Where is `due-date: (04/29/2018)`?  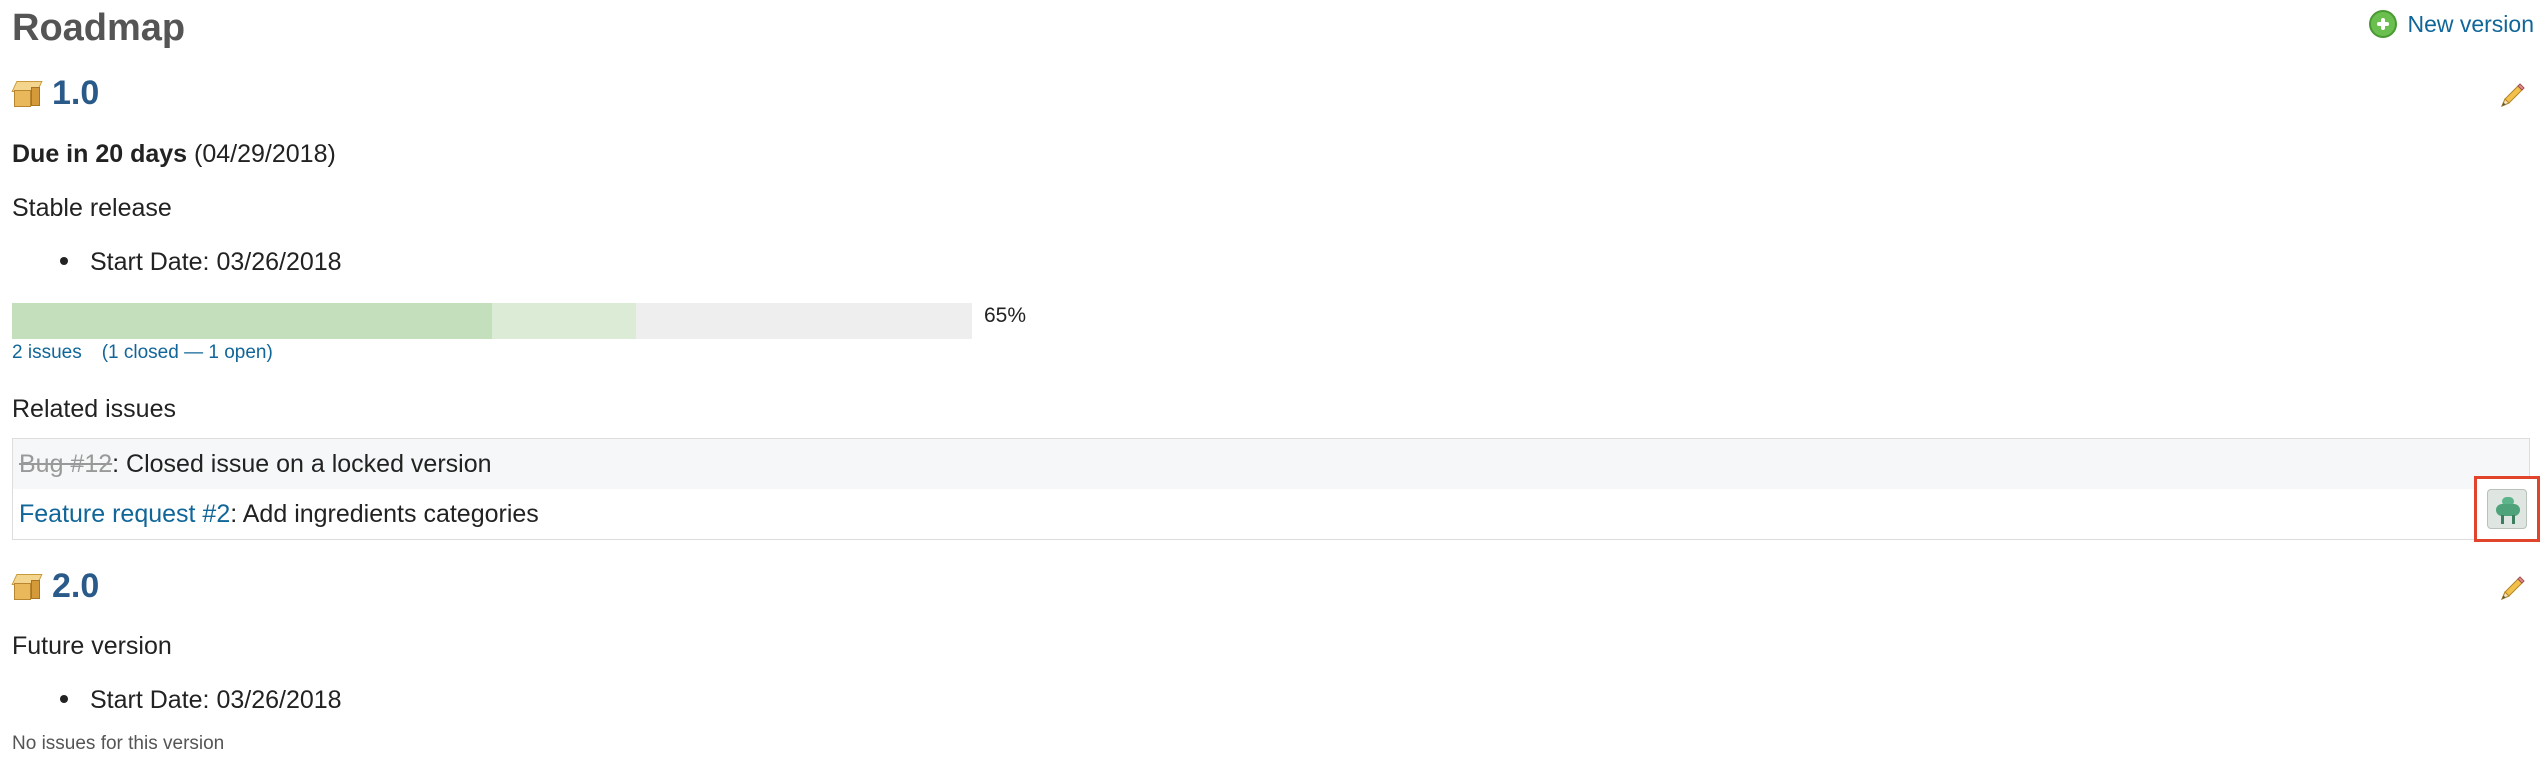
due-date: (04/29/2018) is located at coordinates (265, 154).